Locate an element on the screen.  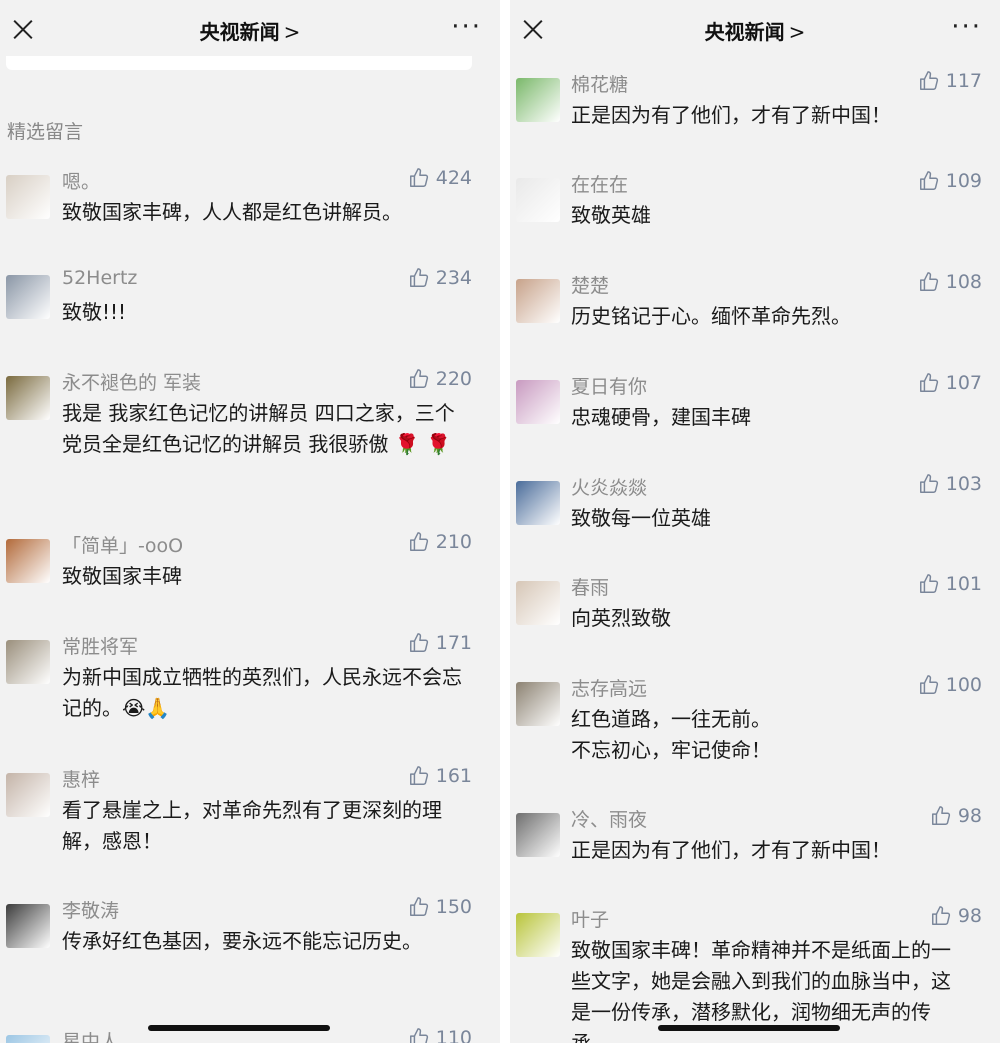
like-count: 220 is located at coordinates (453, 379).